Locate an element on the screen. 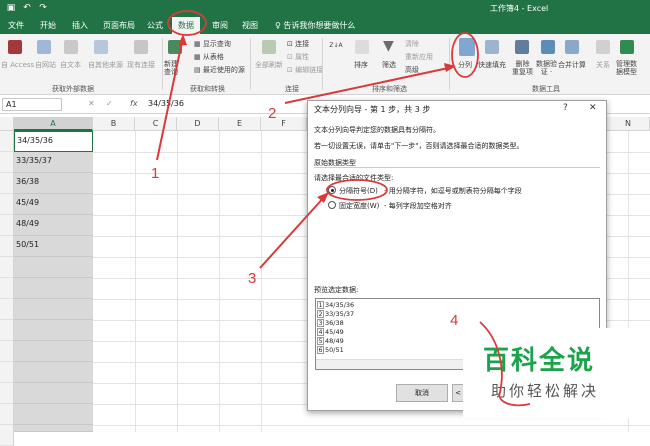  column-header-n: N is located at coordinates (628, 124).